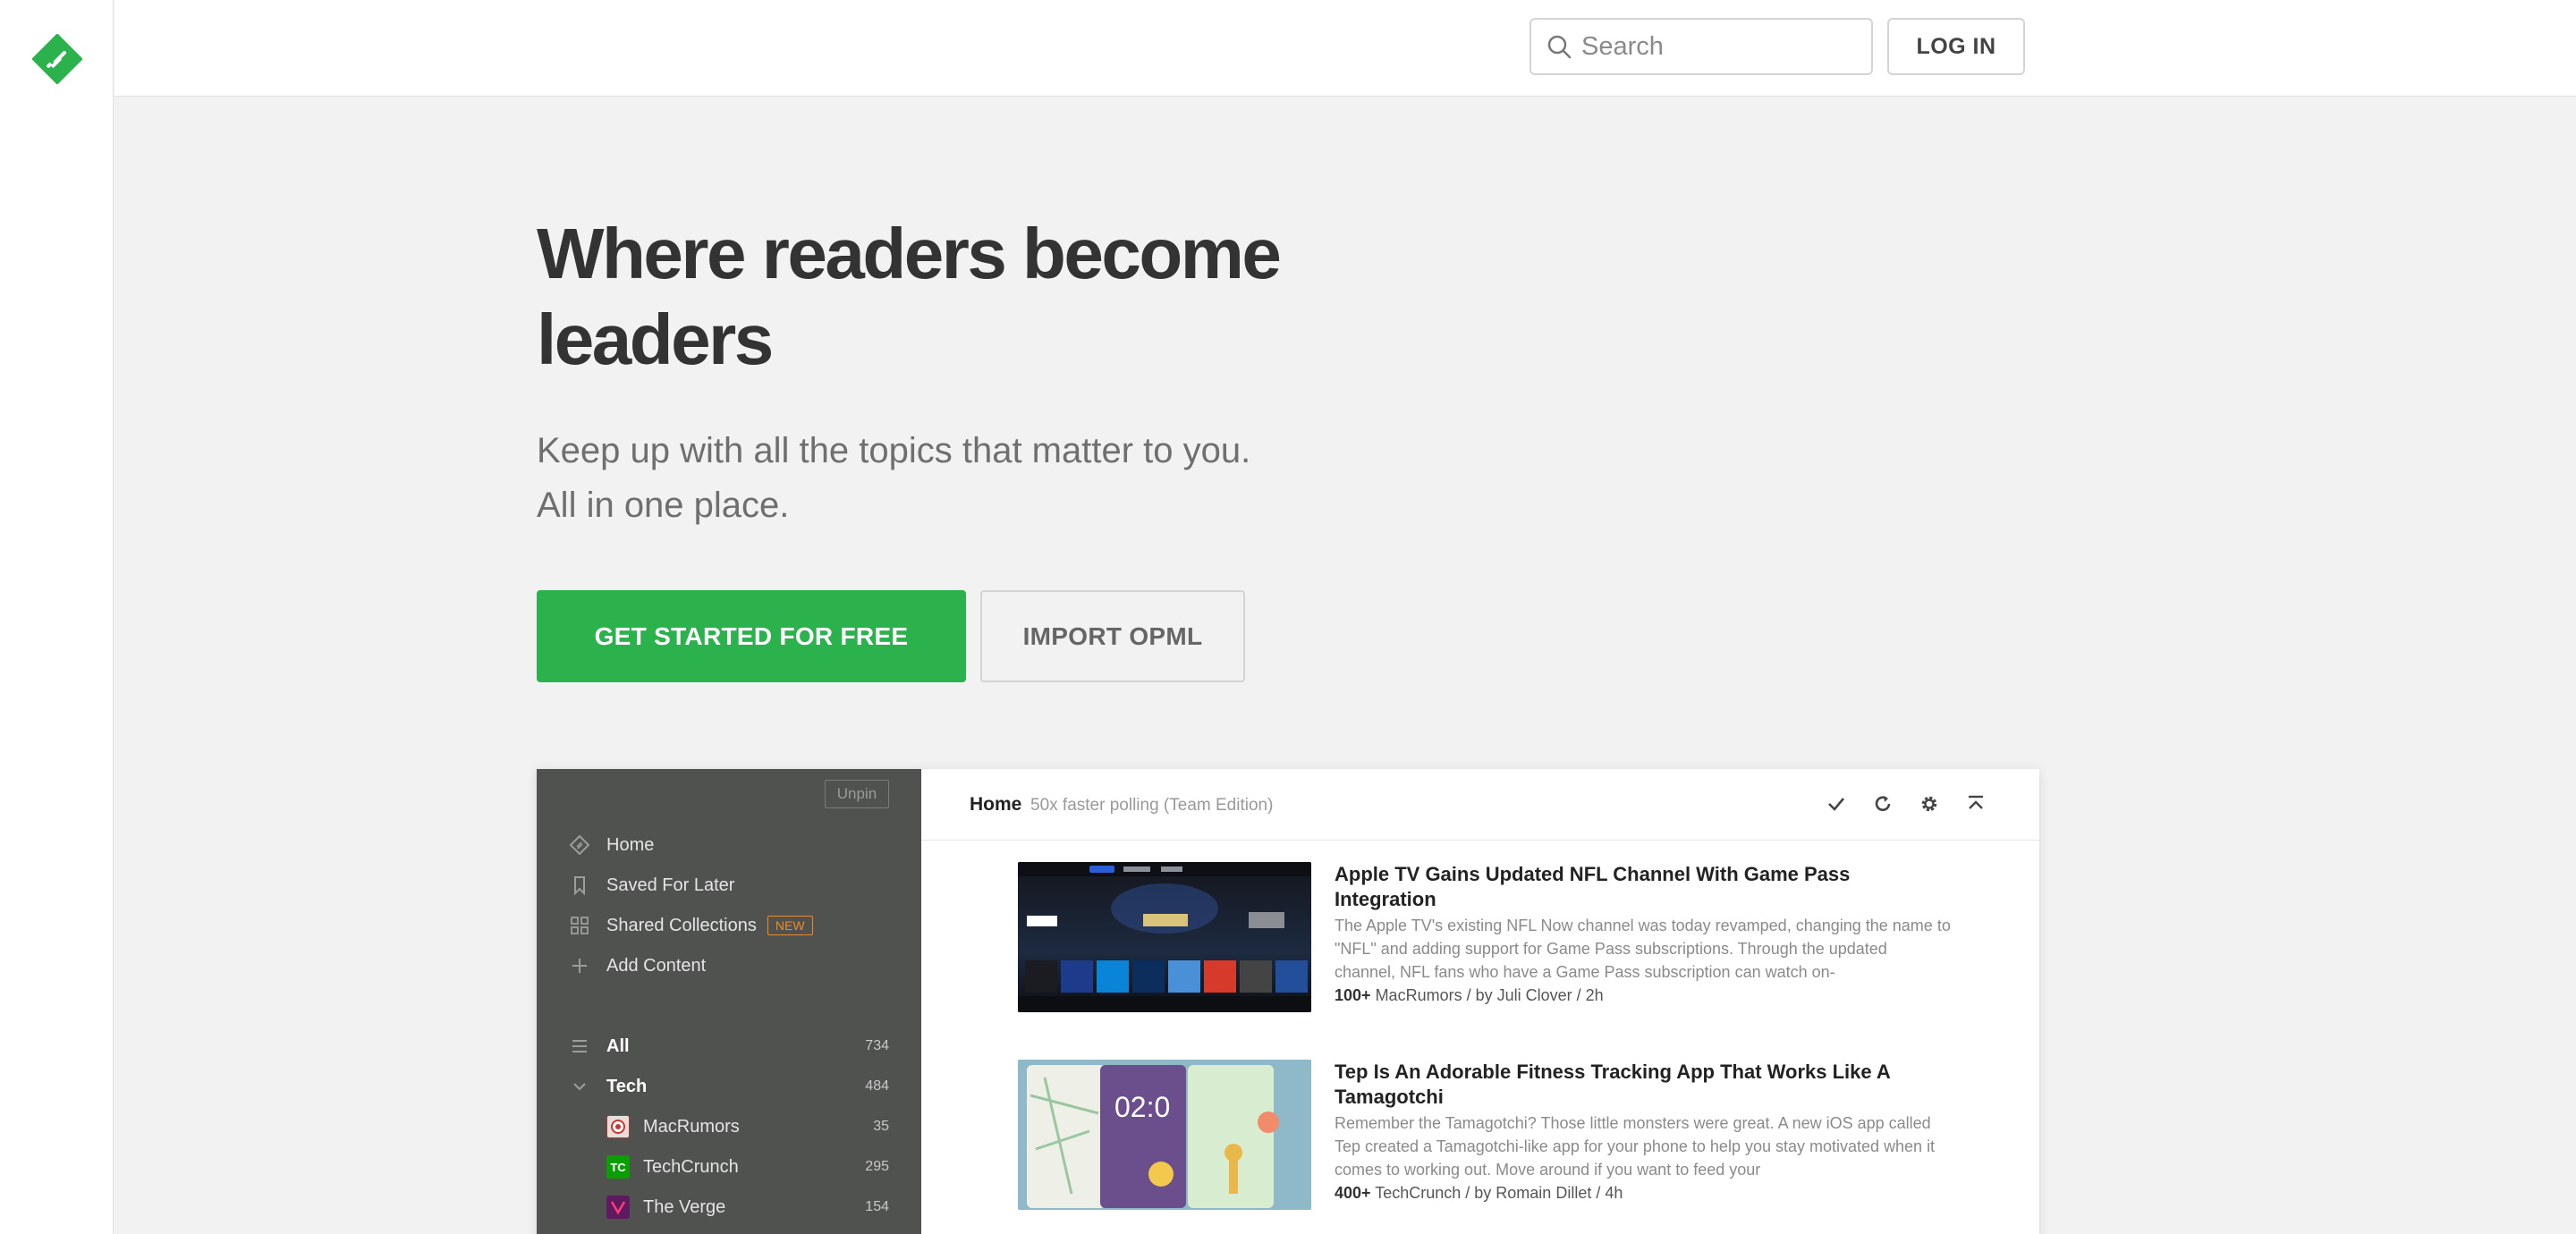  I want to click on unread-count: 295, so click(877, 1166).